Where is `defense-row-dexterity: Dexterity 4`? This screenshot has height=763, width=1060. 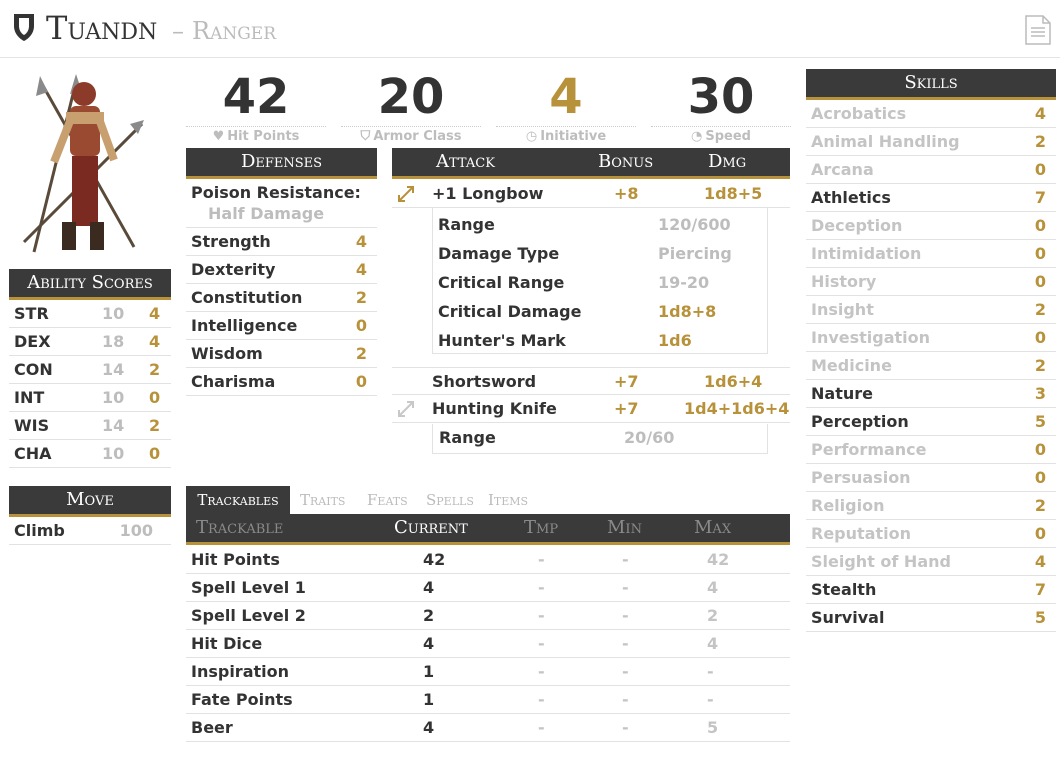
defense-row-dexterity: Dexterity 4 is located at coordinates (281, 270).